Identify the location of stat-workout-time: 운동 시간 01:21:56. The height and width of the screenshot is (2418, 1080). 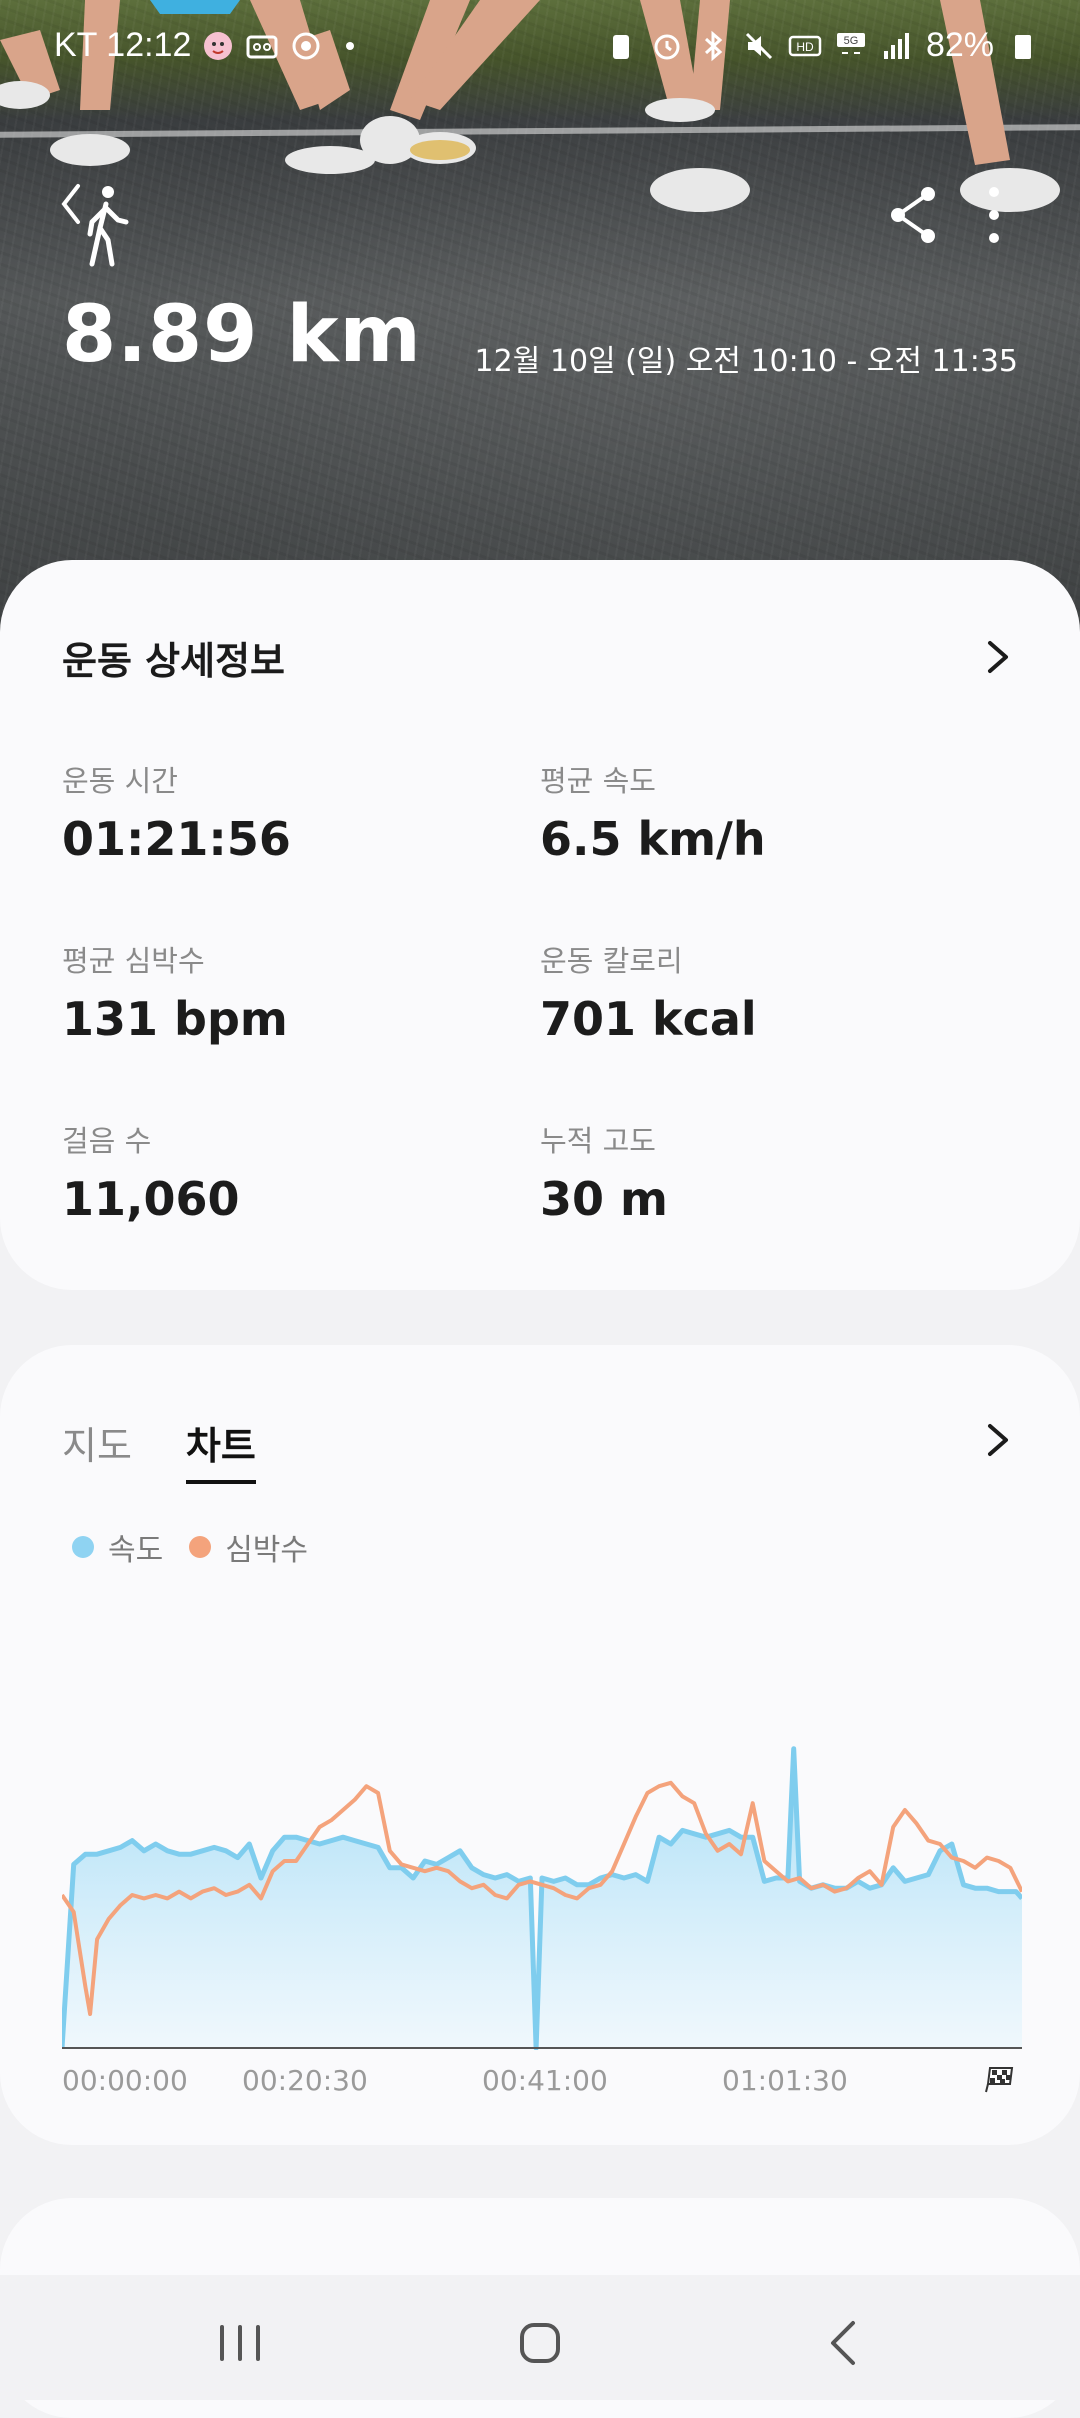
(176, 812).